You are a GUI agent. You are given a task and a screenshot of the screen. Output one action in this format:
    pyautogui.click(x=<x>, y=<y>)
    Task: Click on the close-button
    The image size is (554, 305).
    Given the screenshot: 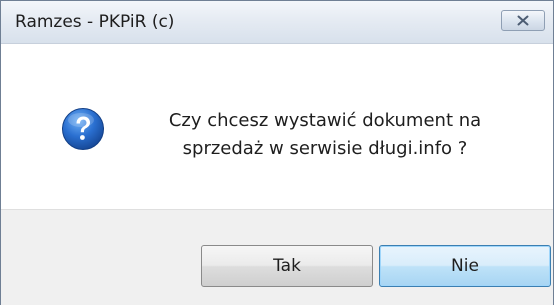 What is the action you would take?
    pyautogui.click(x=523, y=20)
    